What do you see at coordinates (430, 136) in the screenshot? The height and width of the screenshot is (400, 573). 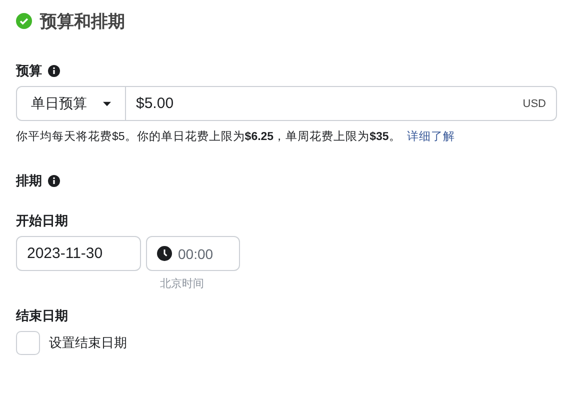 I see `learn-more-link: 详细了解` at bounding box center [430, 136].